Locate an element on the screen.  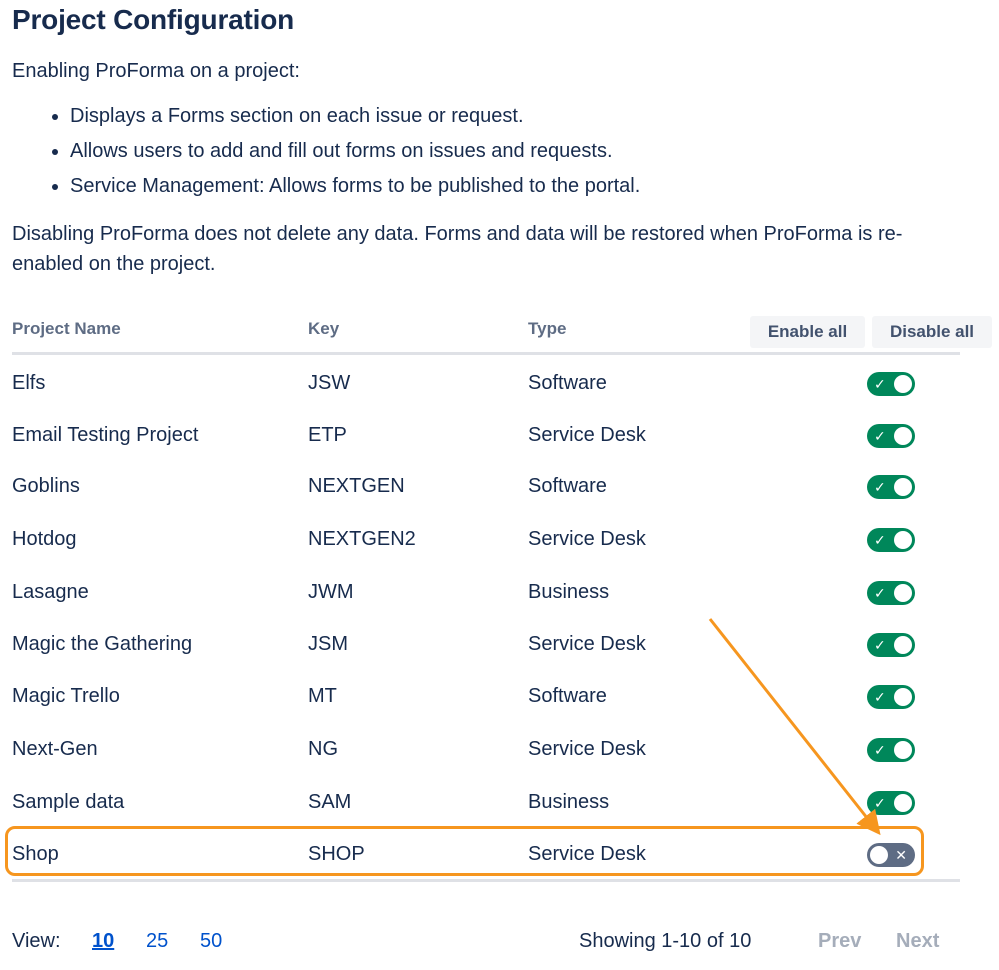
project-name-cell: Elfs is located at coordinates (29, 383).